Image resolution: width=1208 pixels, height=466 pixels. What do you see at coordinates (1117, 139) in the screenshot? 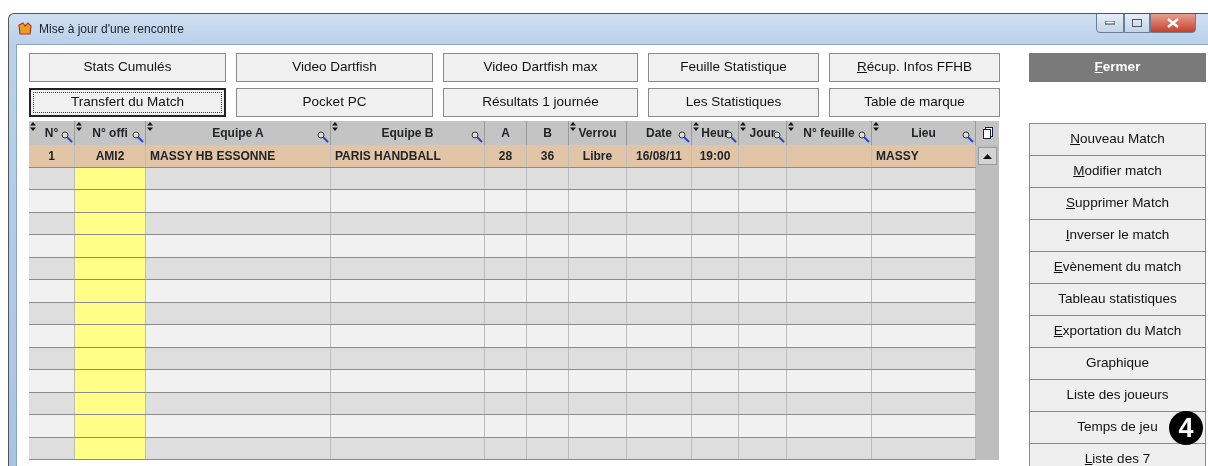
I see `action-button: Nouveau Match` at bounding box center [1117, 139].